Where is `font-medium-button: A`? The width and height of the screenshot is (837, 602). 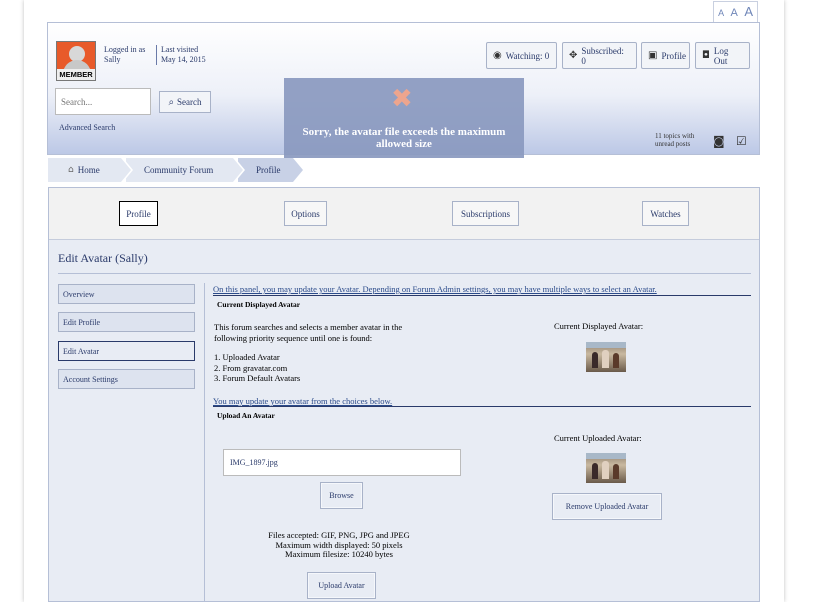
font-medium-button: A is located at coordinates (734, 13).